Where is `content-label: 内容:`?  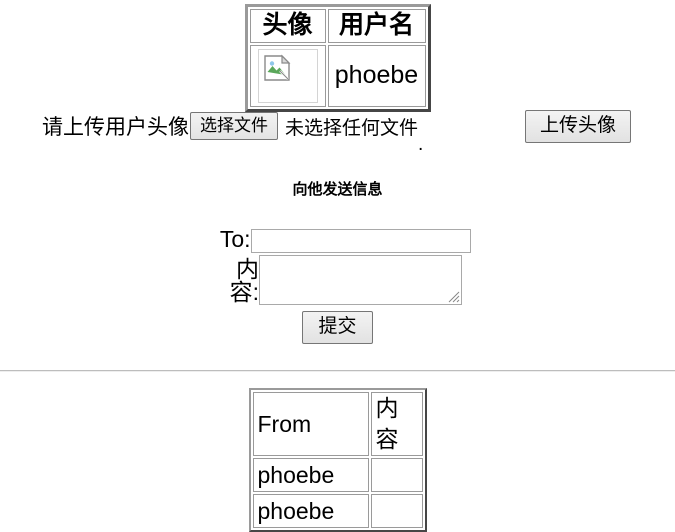
content-label: 内容: is located at coordinates (244, 280).